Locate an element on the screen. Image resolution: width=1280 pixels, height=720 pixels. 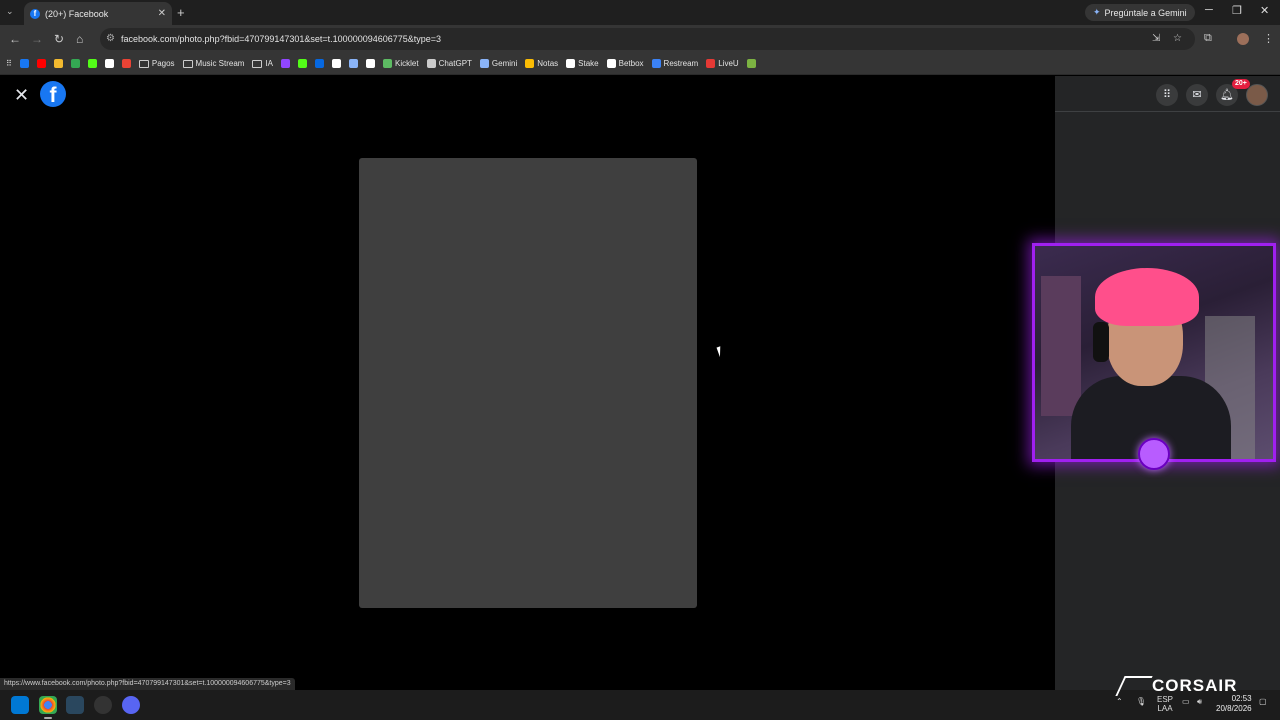
facebook-logo: f is located at coordinates (53, 94).